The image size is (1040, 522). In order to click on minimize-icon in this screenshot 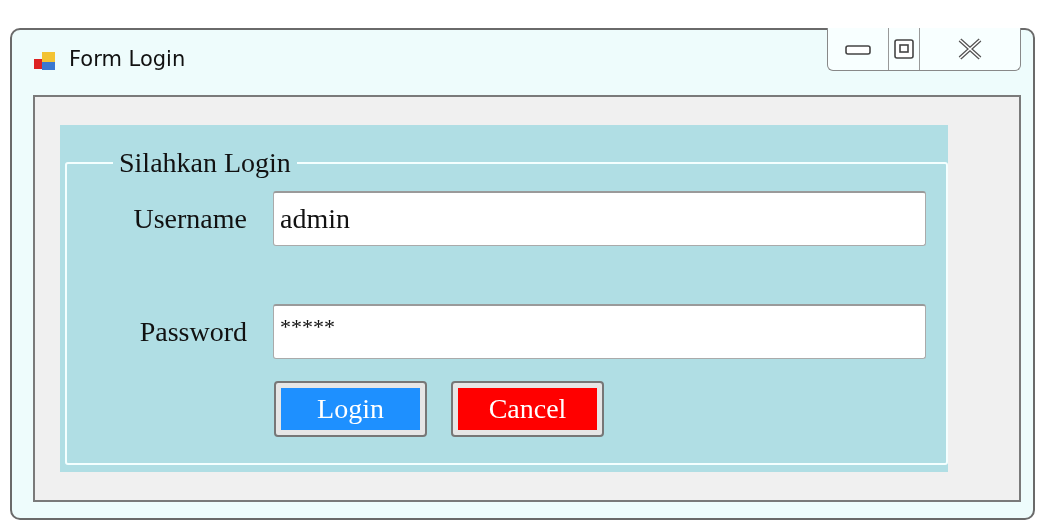, I will do `click(858, 49)`.